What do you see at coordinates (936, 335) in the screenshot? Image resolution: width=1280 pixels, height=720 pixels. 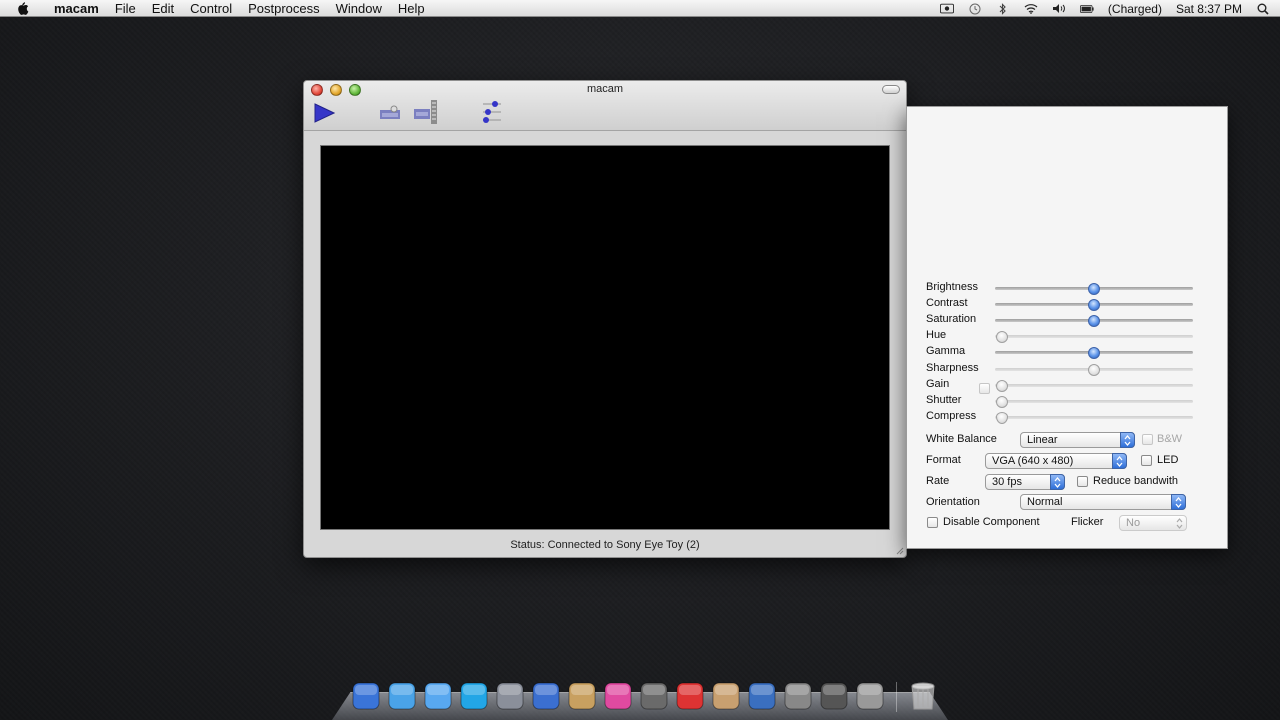 I see `slider-label-hue: Hue` at bounding box center [936, 335].